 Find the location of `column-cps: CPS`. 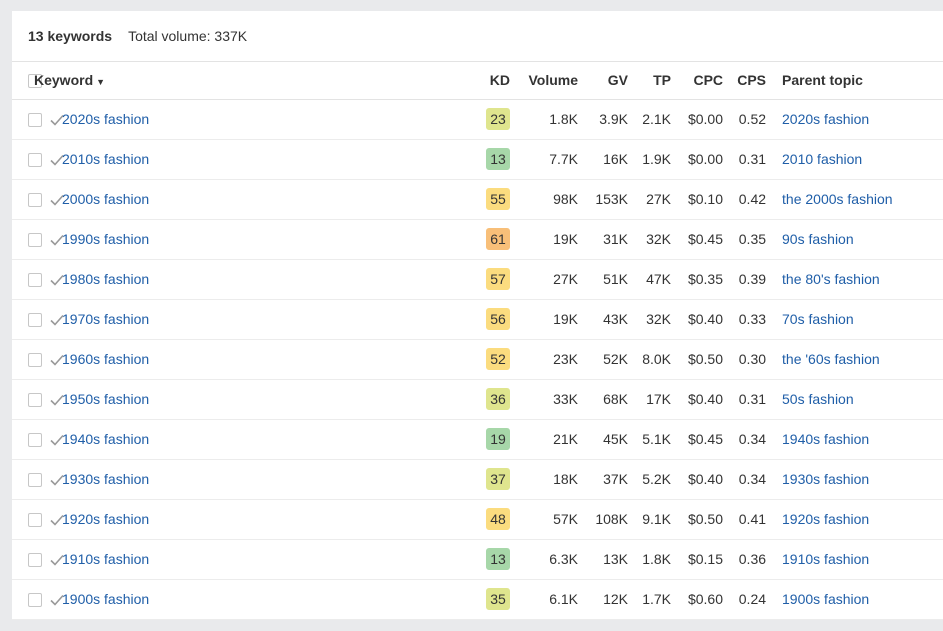

column-cps: CPS is located at coordinates (744, 80).